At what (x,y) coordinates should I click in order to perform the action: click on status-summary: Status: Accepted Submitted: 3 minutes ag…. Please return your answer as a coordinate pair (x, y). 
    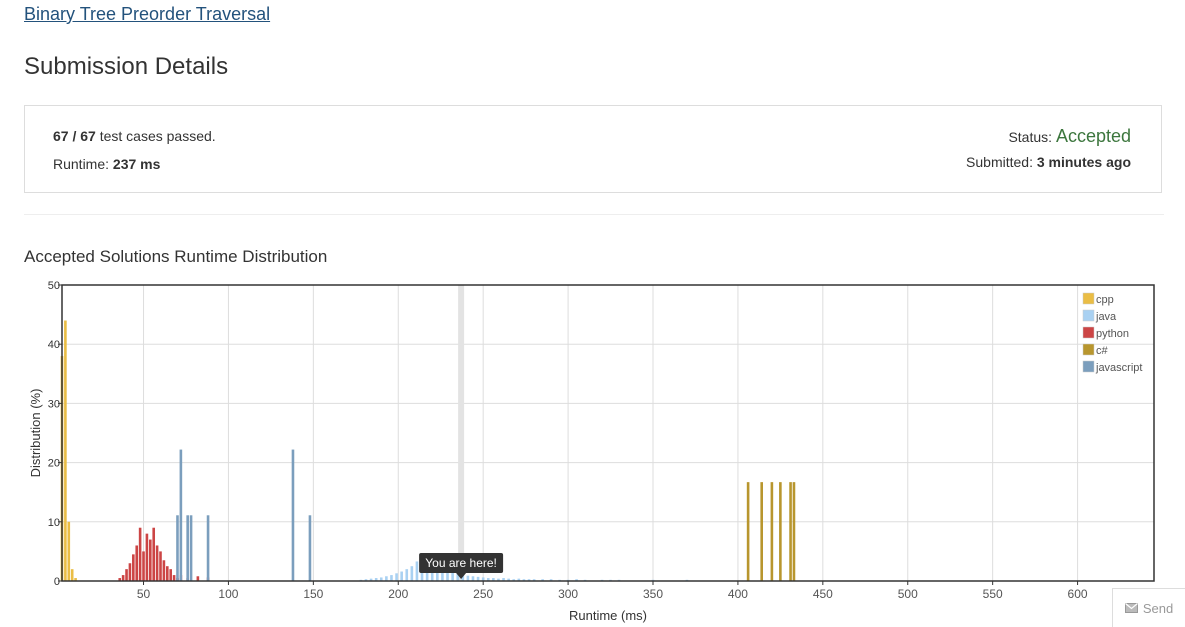
    Looking at the image, I should click on (1048, 147).